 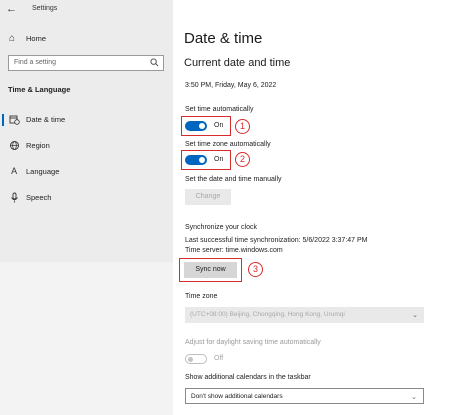 I want to click on sidebar-item-label: Region, so click(x=38, y=145).